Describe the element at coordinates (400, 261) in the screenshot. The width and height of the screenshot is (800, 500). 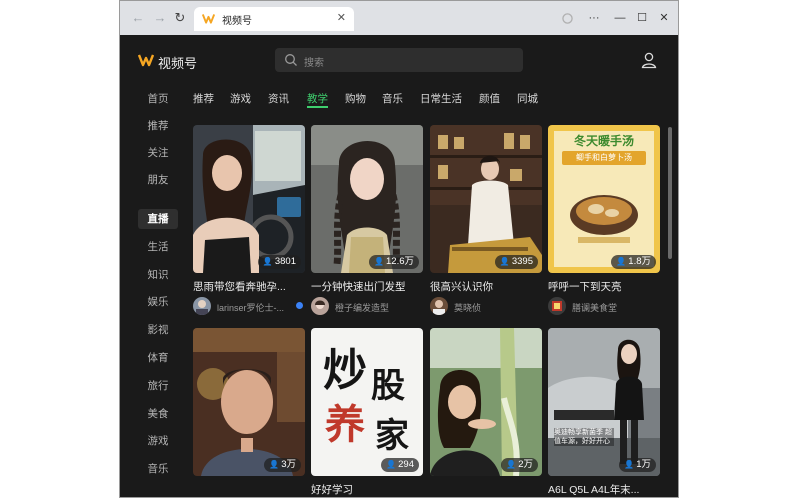
I see `view-count: 12.6万` at that location.